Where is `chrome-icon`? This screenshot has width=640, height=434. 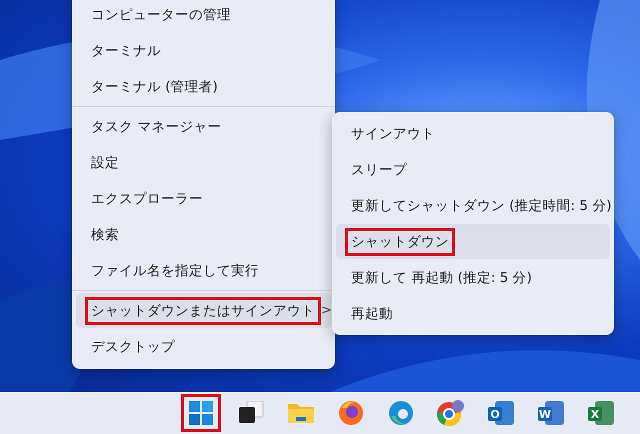 chrome-icon is located at coordinates (451, 413).